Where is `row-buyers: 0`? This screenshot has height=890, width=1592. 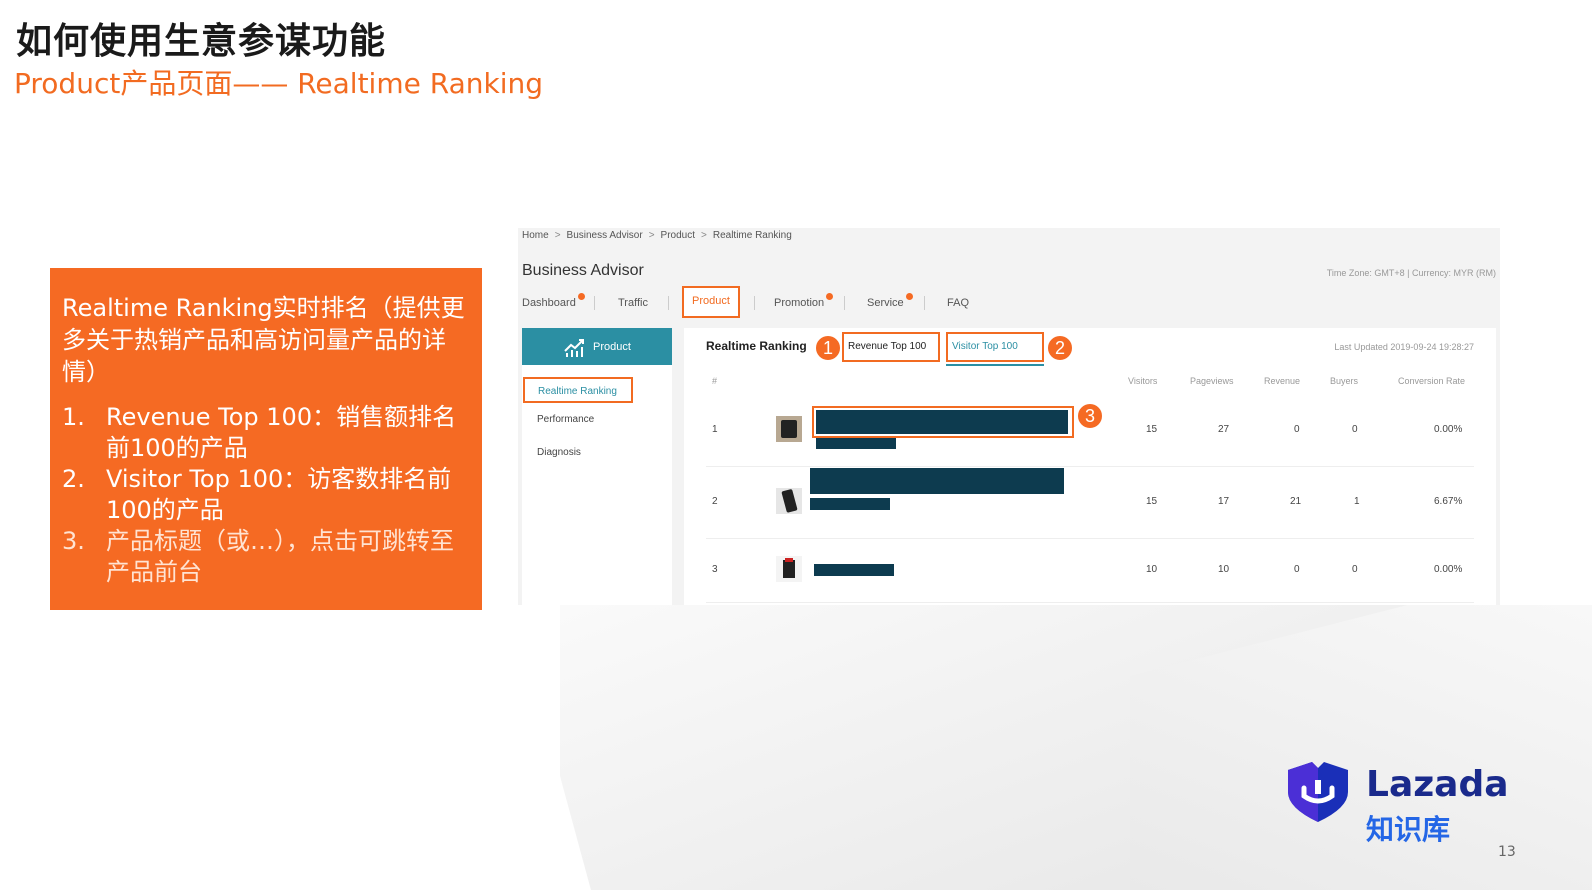
row-buyers: 0 is located at coordinates (1355, 569).